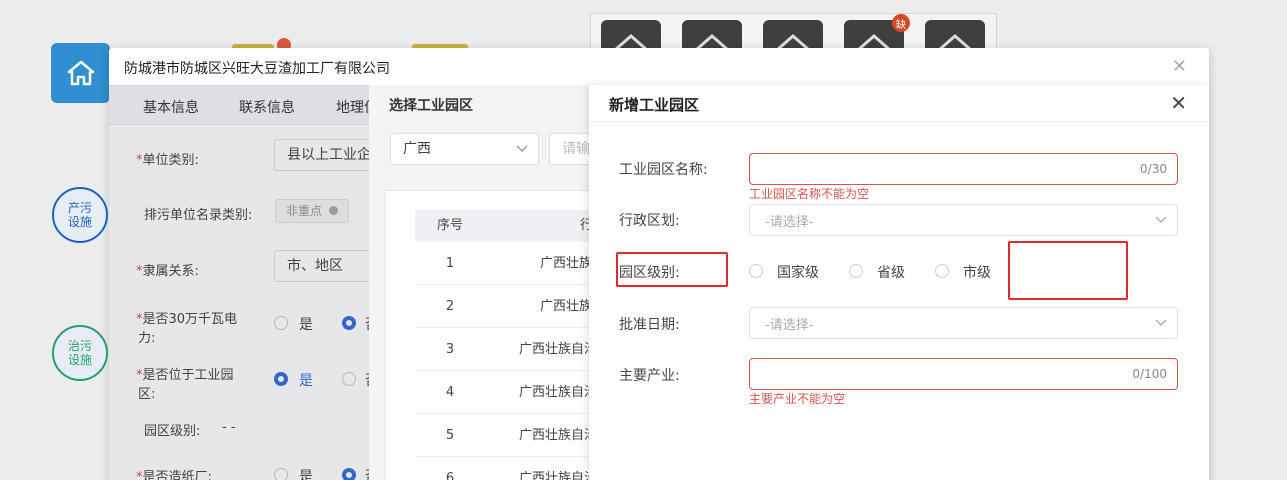 The image size is (1287, 480). What do you see at coordinates (663, 170) in the screenshot?
I see `park-name-label: 工业园区名称:` at bounding box center [663, 170].